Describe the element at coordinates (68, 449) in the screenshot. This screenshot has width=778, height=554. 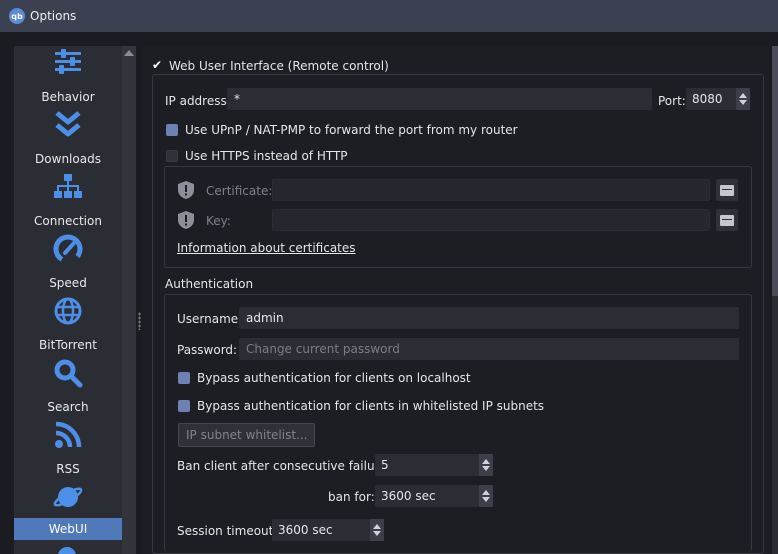
I see `sidebar-item-rss: RSS` at that location.